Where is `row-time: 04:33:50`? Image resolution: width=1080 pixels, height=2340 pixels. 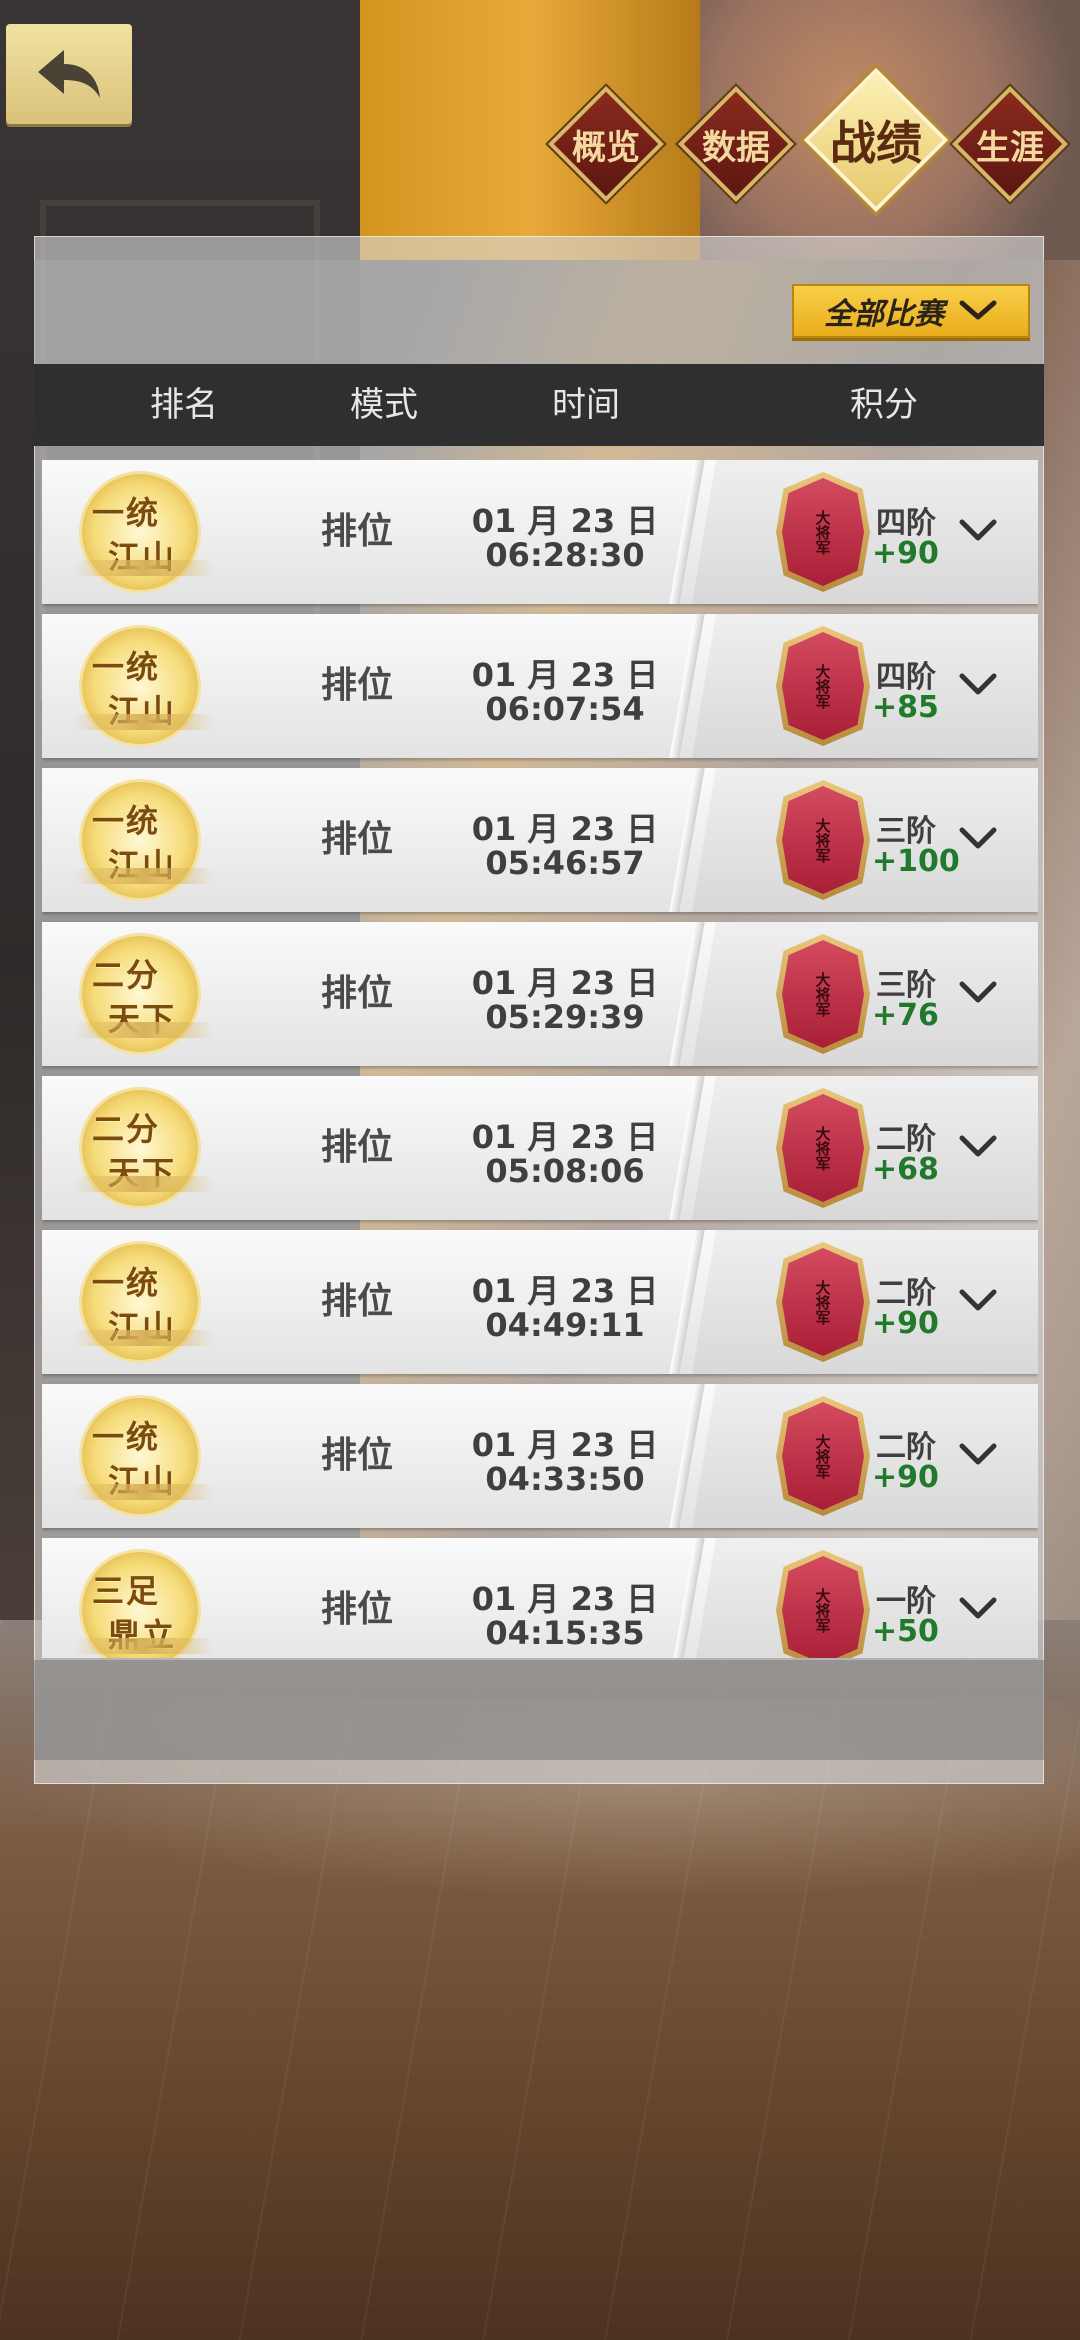
row-time: 04:33:50 is located at coordinates (565, 1479).